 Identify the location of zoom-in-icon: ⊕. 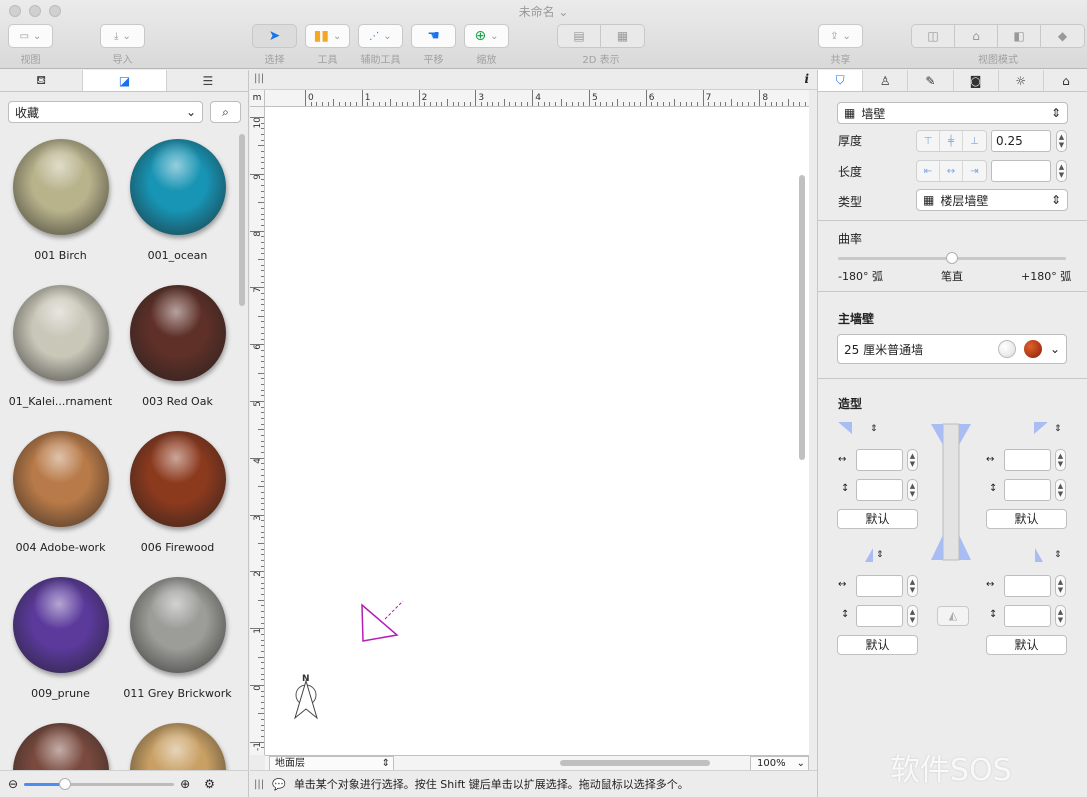
(185, 784).